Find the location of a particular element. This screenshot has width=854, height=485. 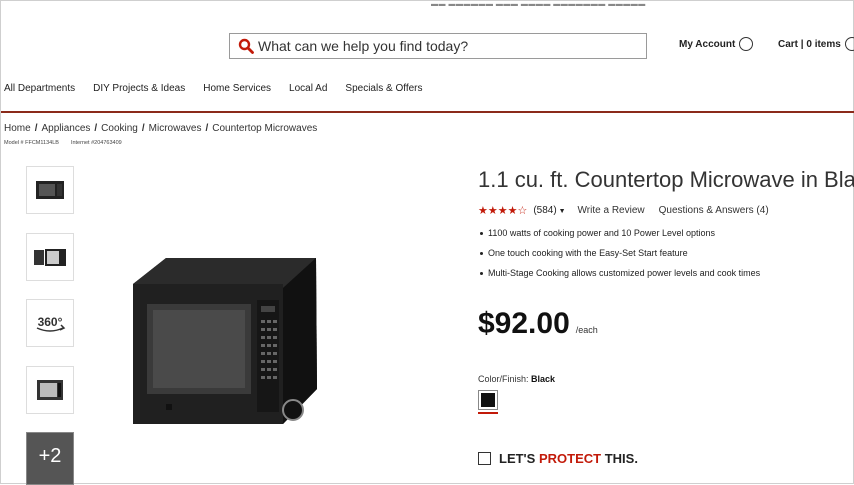

microwave-thumb-image is located at coordinates (50, 190).